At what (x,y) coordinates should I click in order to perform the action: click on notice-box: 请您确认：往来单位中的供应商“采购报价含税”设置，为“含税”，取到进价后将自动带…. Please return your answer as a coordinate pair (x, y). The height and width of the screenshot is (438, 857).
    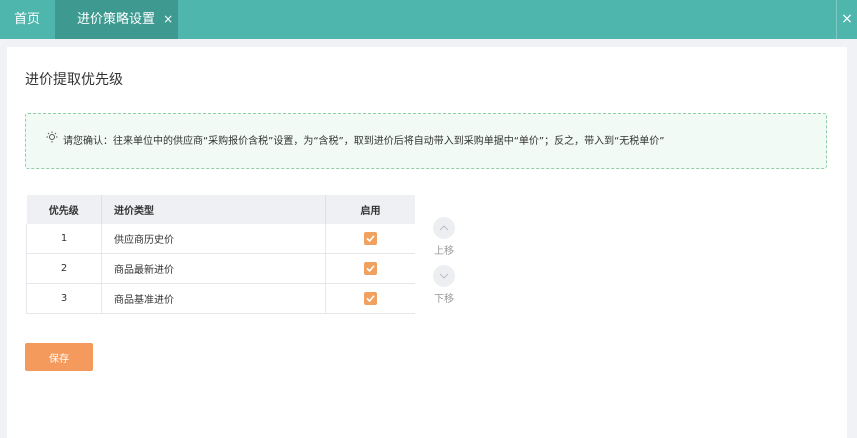
    Looking at the image, I should click on (426, 141).